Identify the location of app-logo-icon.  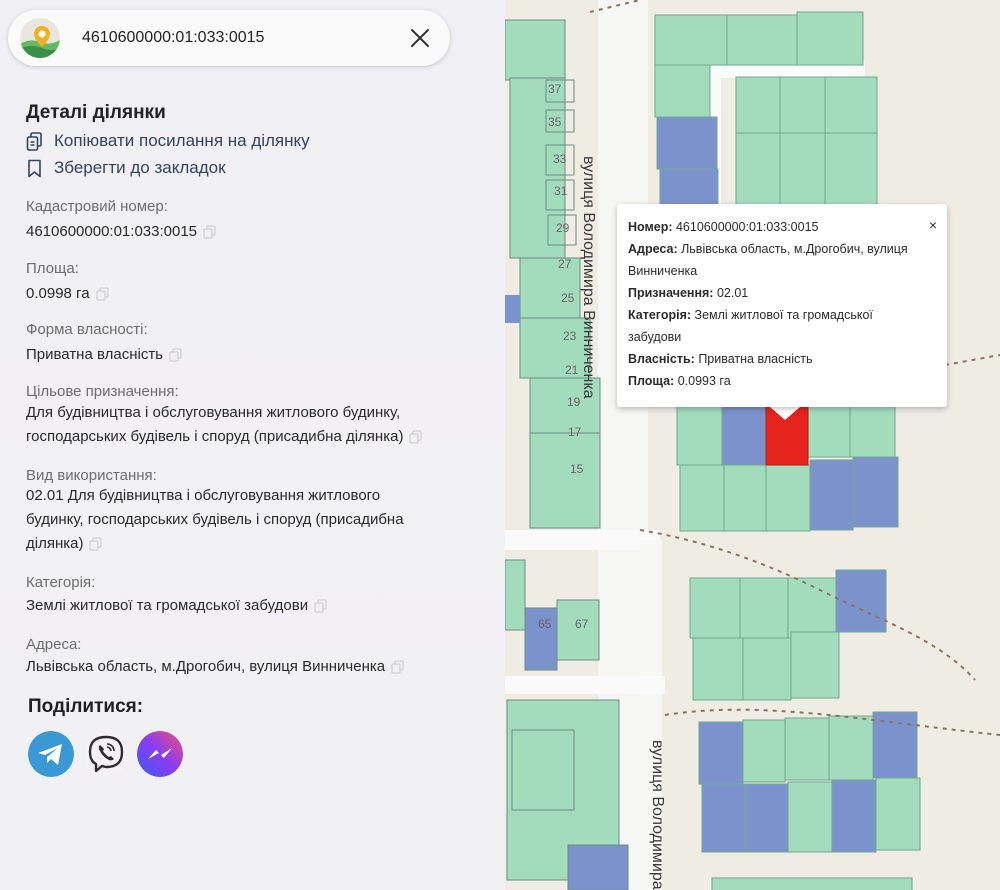
(40, 38).